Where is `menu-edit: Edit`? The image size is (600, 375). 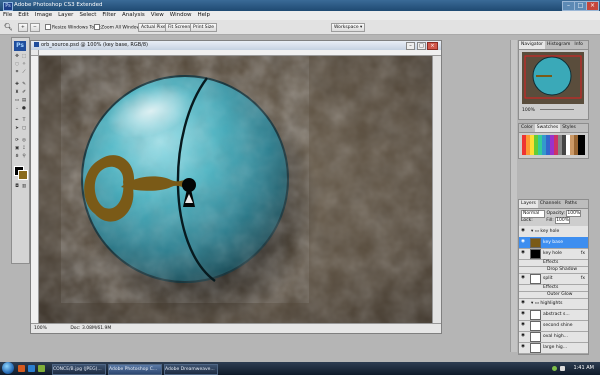 menu-edit: Edit is located at coordinates (23, 15).